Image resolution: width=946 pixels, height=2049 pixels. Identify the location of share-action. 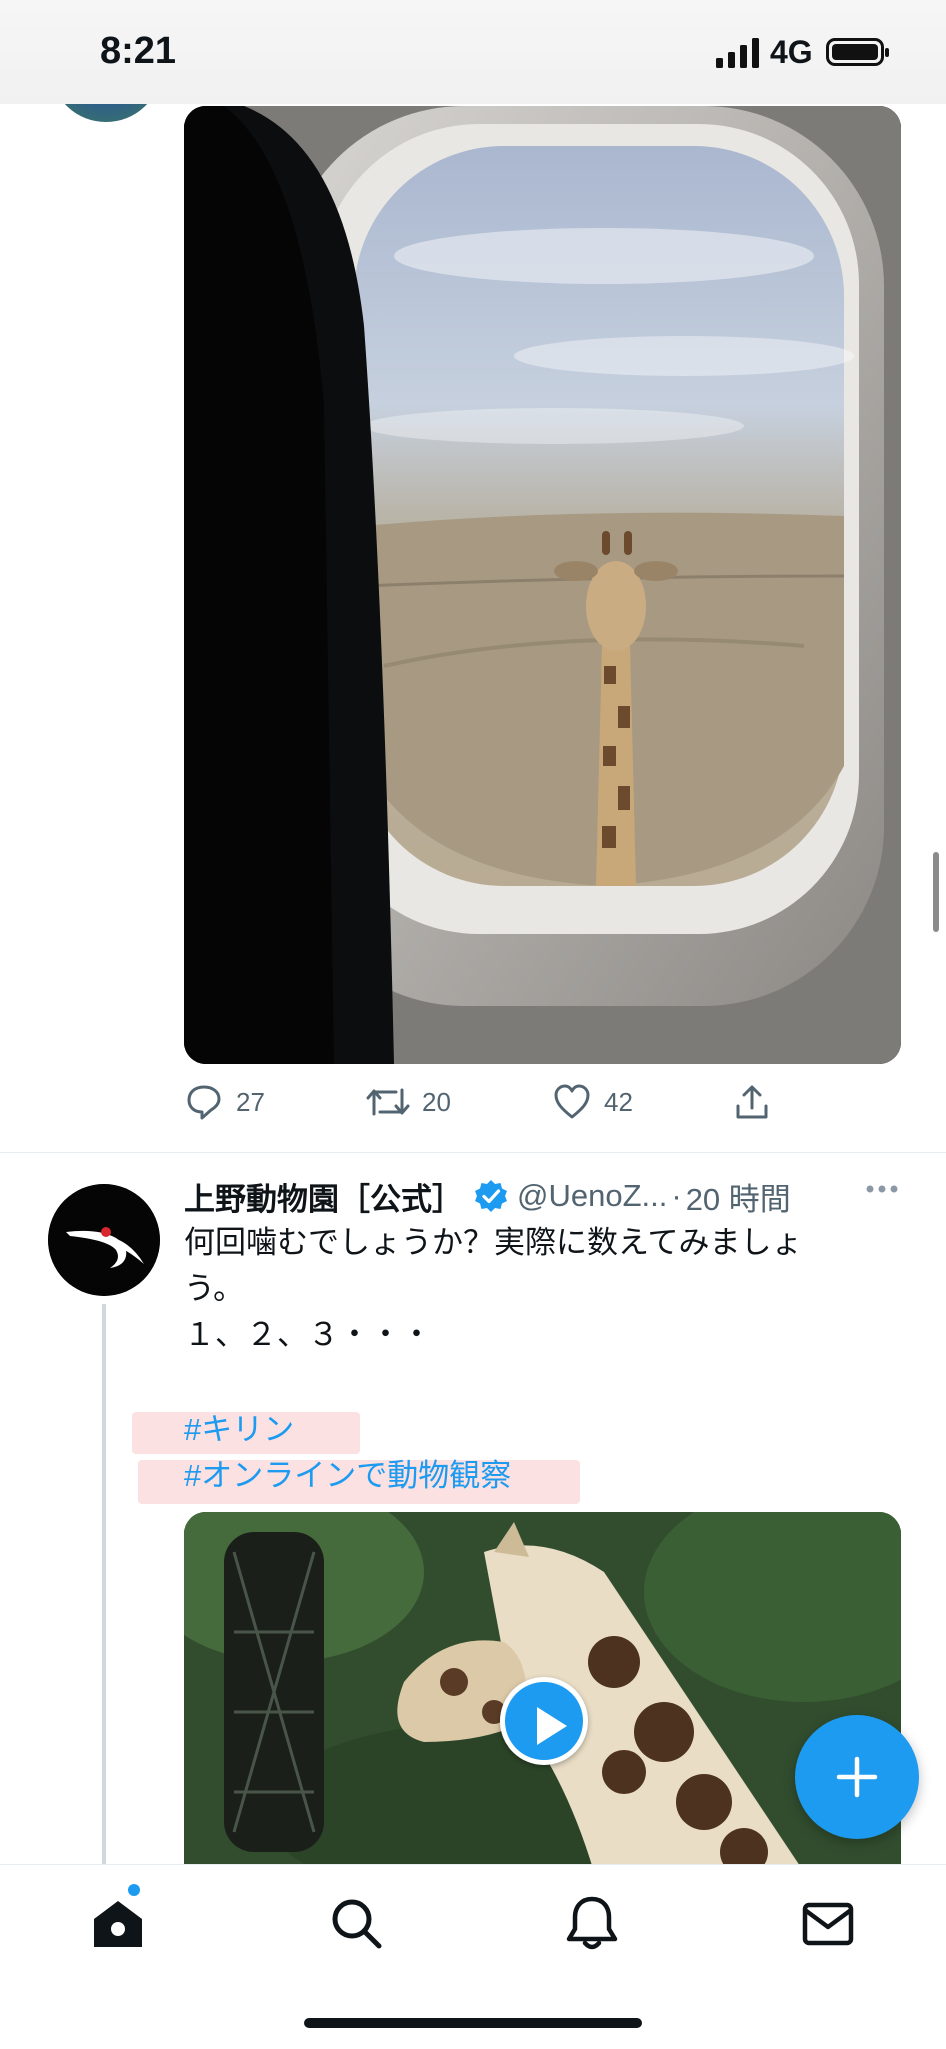
(752, 1102).